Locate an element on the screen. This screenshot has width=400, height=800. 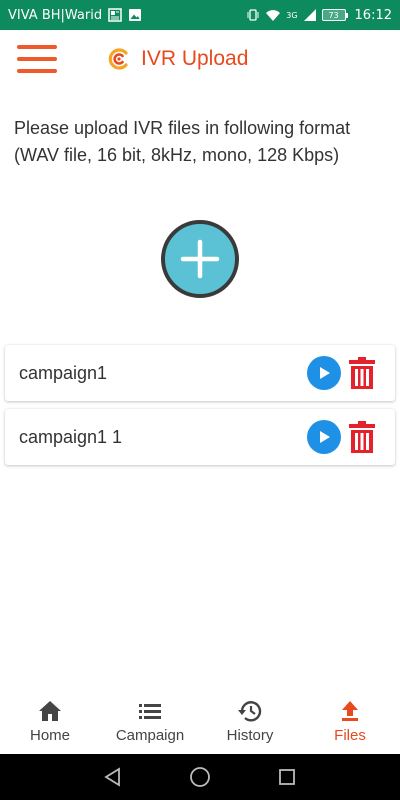
nav-campaign-label: Campaign is located at coordinates (150, 735).